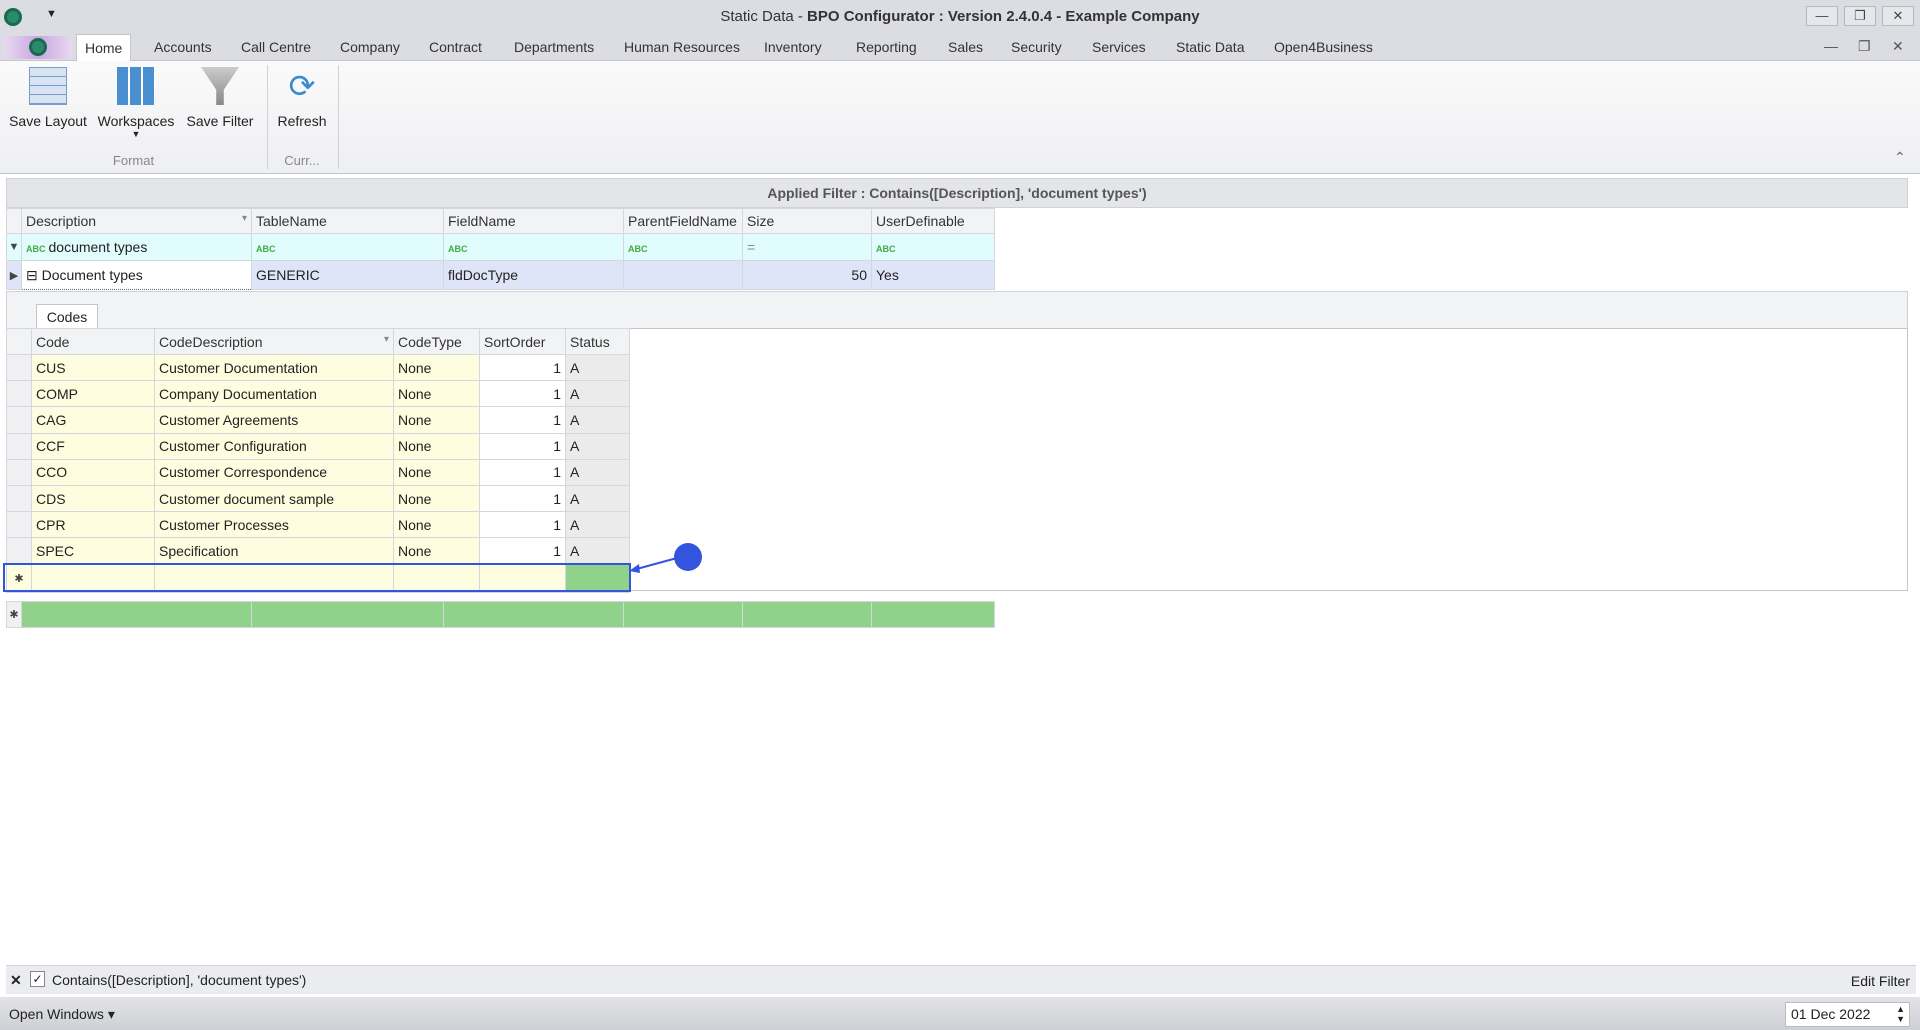 Image resolution: width=1920 pixels, height=1030 pixels. What do you see at coordinates (597, 341) in the screenshot?
I see `column-header-status: Status` at bounding box center [597, 341].